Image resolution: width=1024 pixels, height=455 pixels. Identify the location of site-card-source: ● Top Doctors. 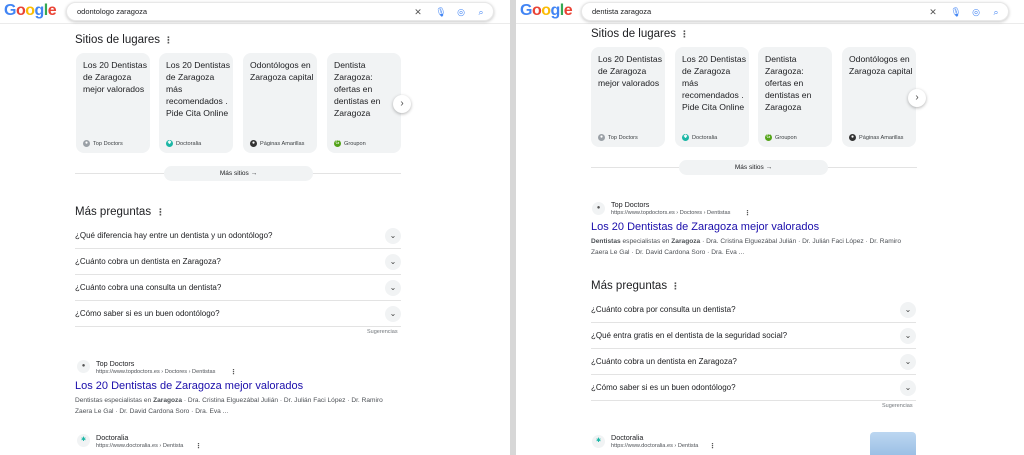
(618, 137).